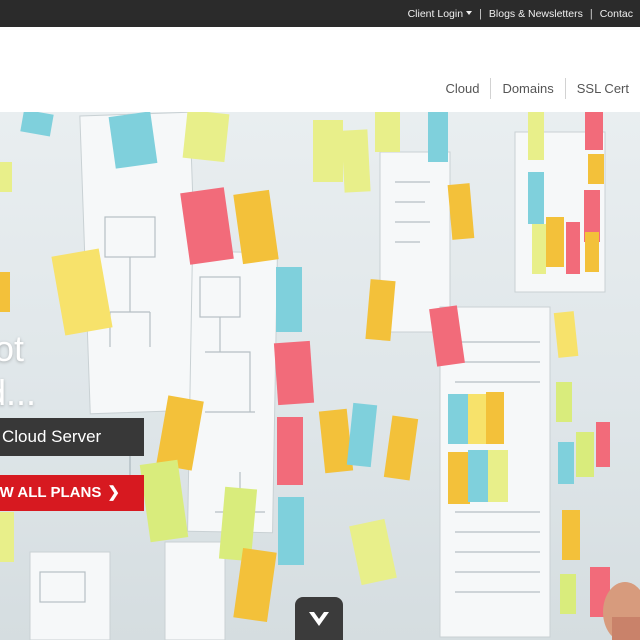 Image resolution: width=640 pixels, height=640 pixels. Describe the element at coordinates (527, 88) in the screenshot. I see `nav-item-domains: Domains` at that location.